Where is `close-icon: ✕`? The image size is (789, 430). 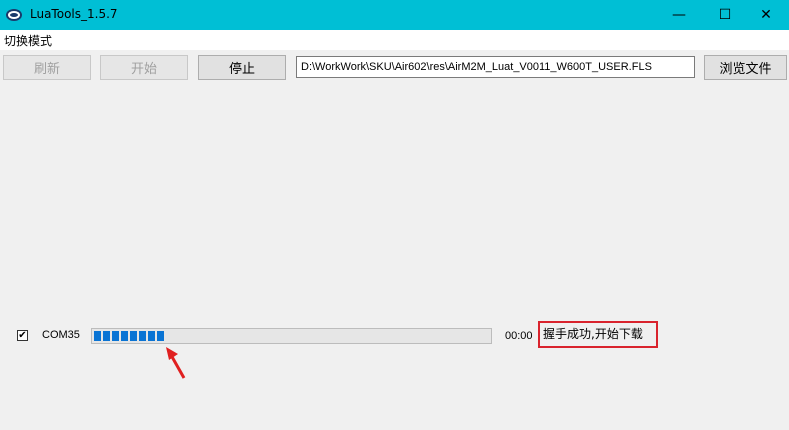
close-icon: ✕ is located at coordinates (766, 15).